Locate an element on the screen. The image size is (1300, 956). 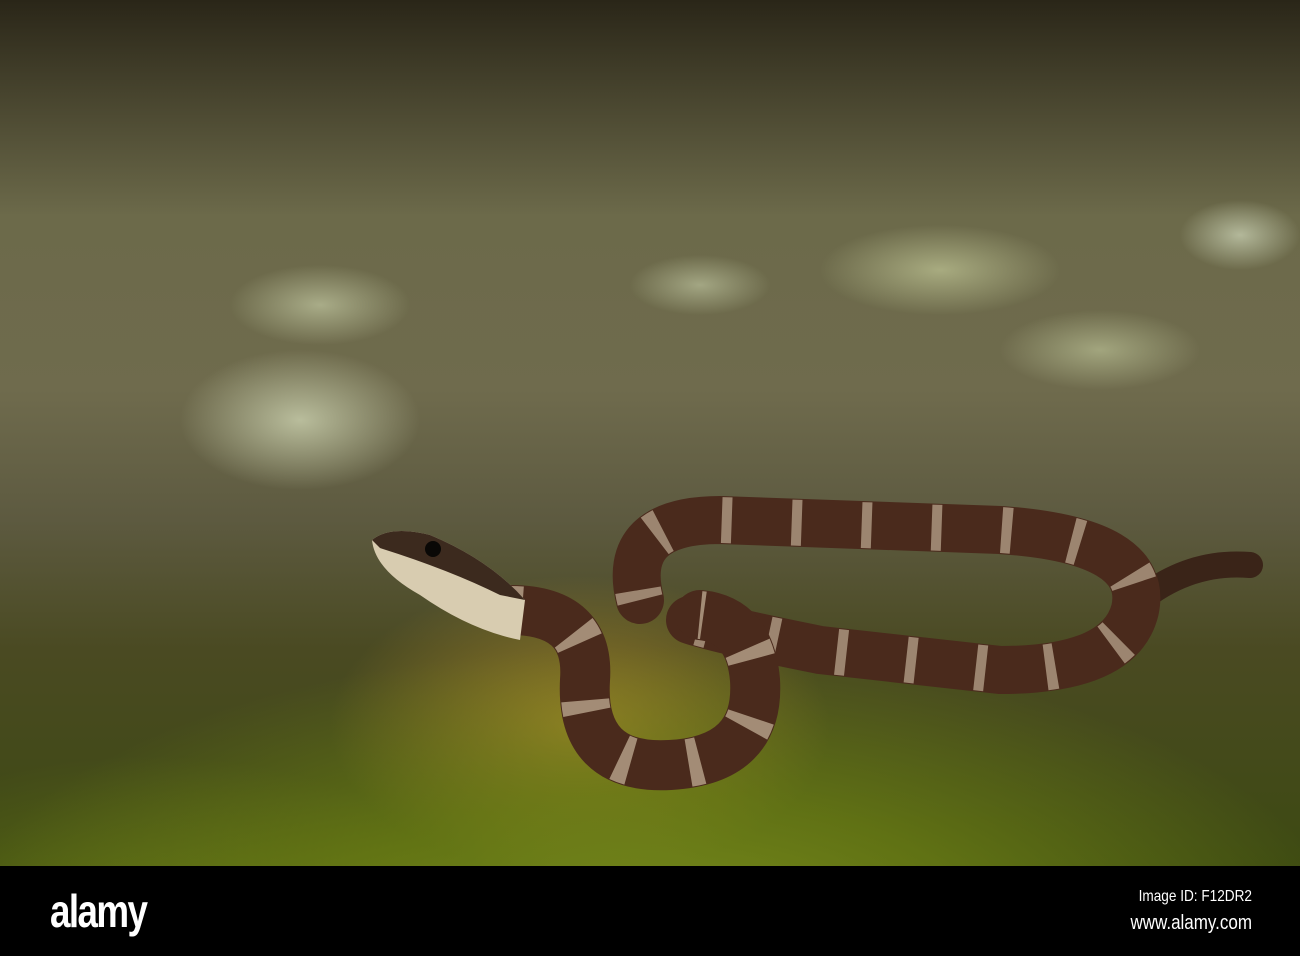
image-meta: Image ID: F12DR2 www.alamy.com is located at coordinates (1191, 911).